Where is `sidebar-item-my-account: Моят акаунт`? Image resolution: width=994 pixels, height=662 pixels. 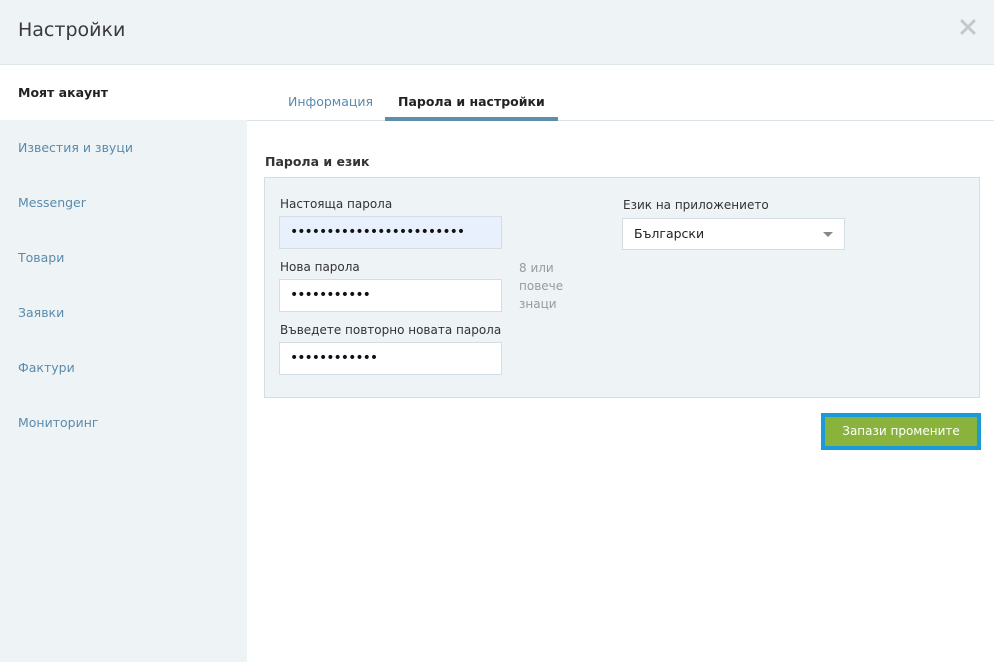 sidebar-item-my-account: Моят акаунт is located at coordinates (123, 92).